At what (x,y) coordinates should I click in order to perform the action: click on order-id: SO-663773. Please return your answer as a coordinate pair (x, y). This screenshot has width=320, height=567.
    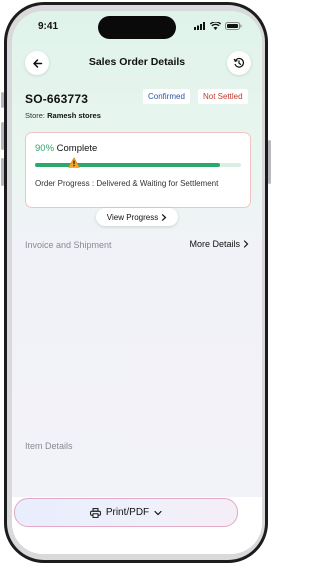
    Looking at the image, I should click on (57, 99).